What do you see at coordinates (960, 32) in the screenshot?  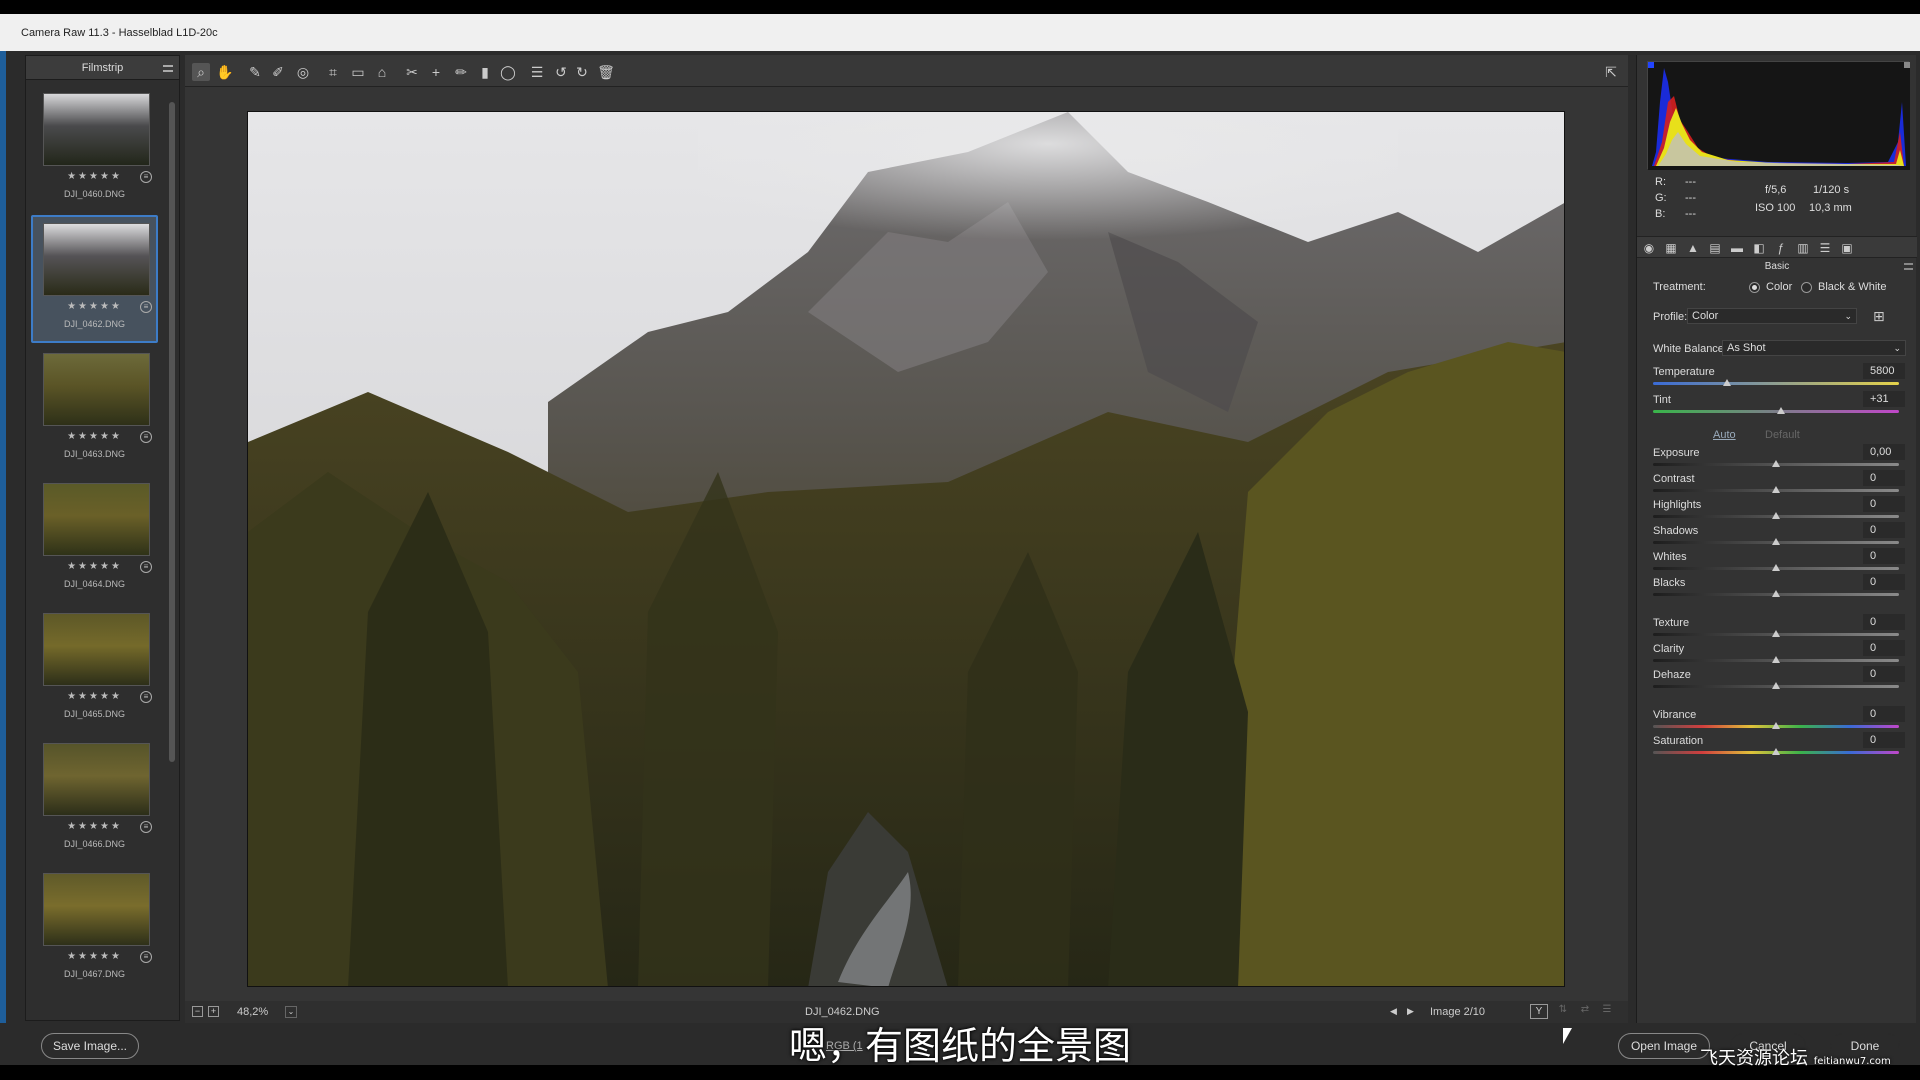 I see `title-bar: Camera Raw 11.3 - Hasselblad L1D-20c` at bounding box center [960, 32].